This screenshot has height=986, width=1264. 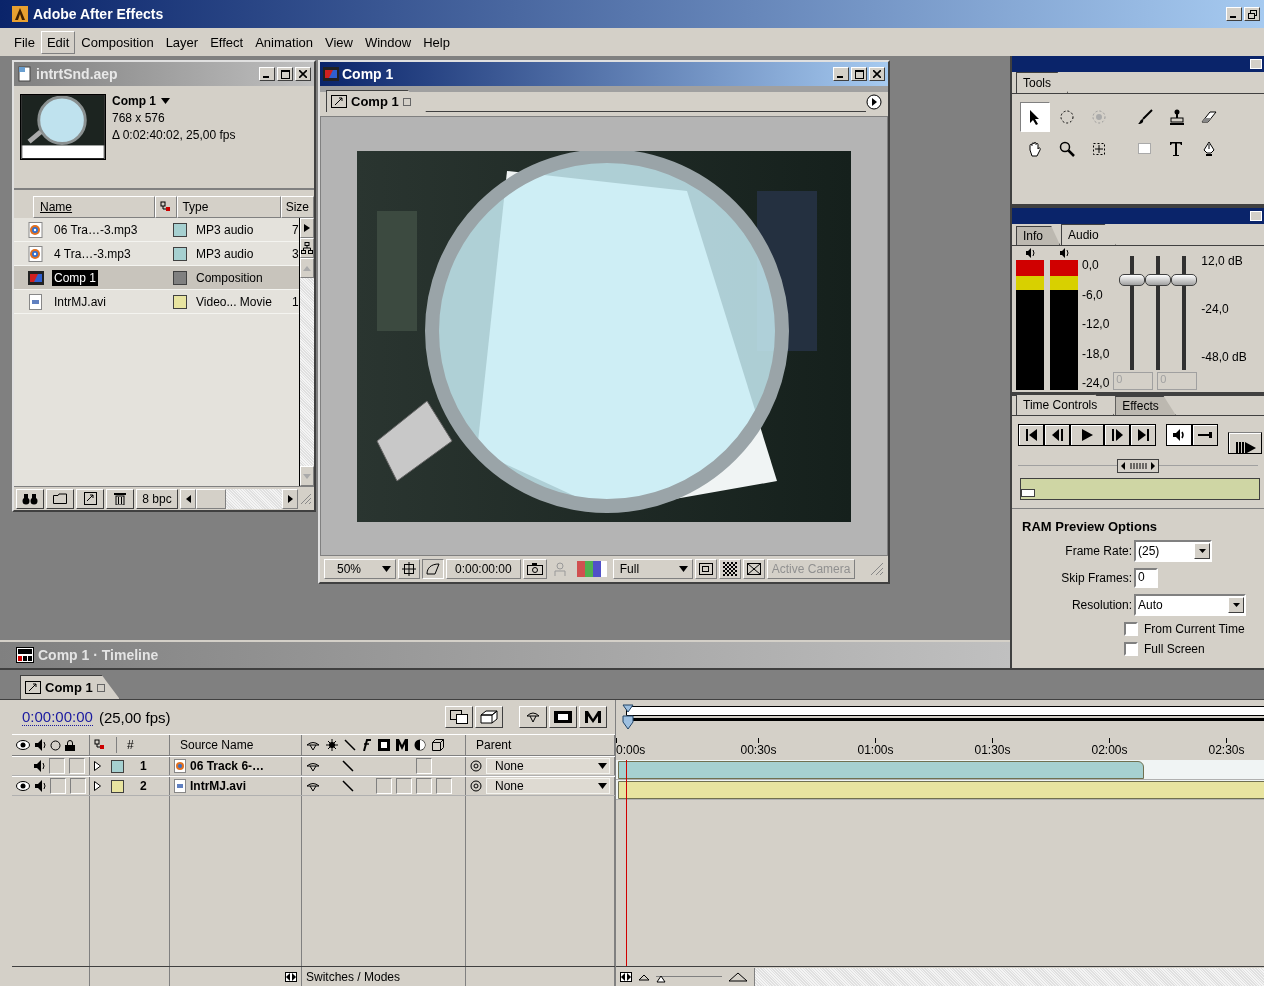 I want to click on palette-tab: Time Controls, so click(x=1065, y=404).